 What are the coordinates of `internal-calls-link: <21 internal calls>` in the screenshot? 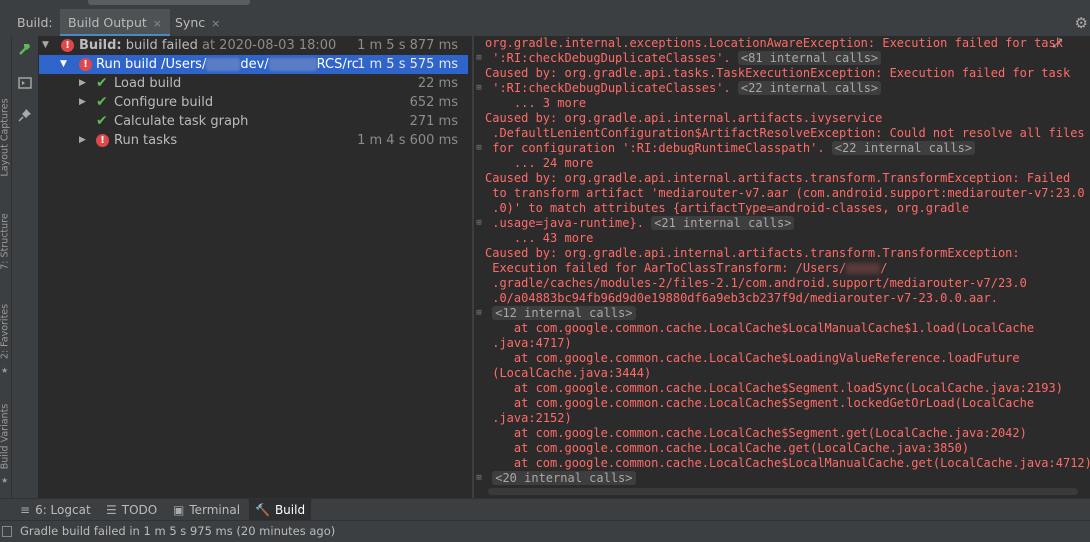 It's located at (723, 223).